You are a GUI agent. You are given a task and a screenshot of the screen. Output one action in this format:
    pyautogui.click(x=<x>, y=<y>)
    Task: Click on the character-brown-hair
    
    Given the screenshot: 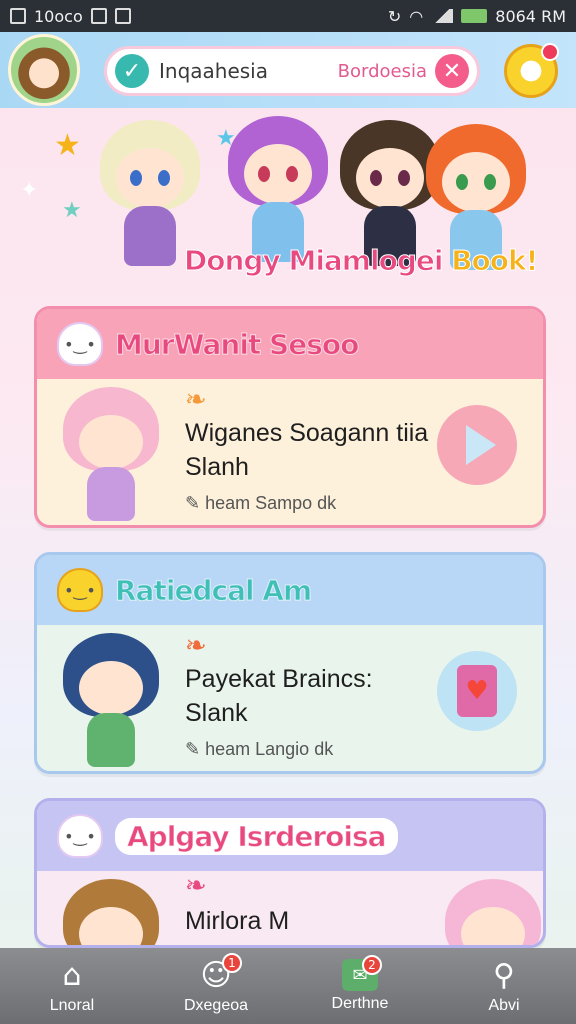 What is the action you would take?
    pyautogui.click(x=111, y=912)
    